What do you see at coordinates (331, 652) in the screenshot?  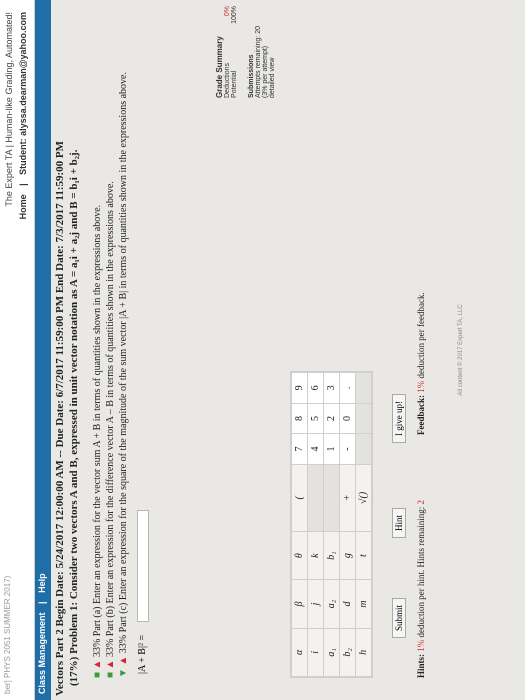 I see `keypad-key: a₁` at bounding box center [331, 652].